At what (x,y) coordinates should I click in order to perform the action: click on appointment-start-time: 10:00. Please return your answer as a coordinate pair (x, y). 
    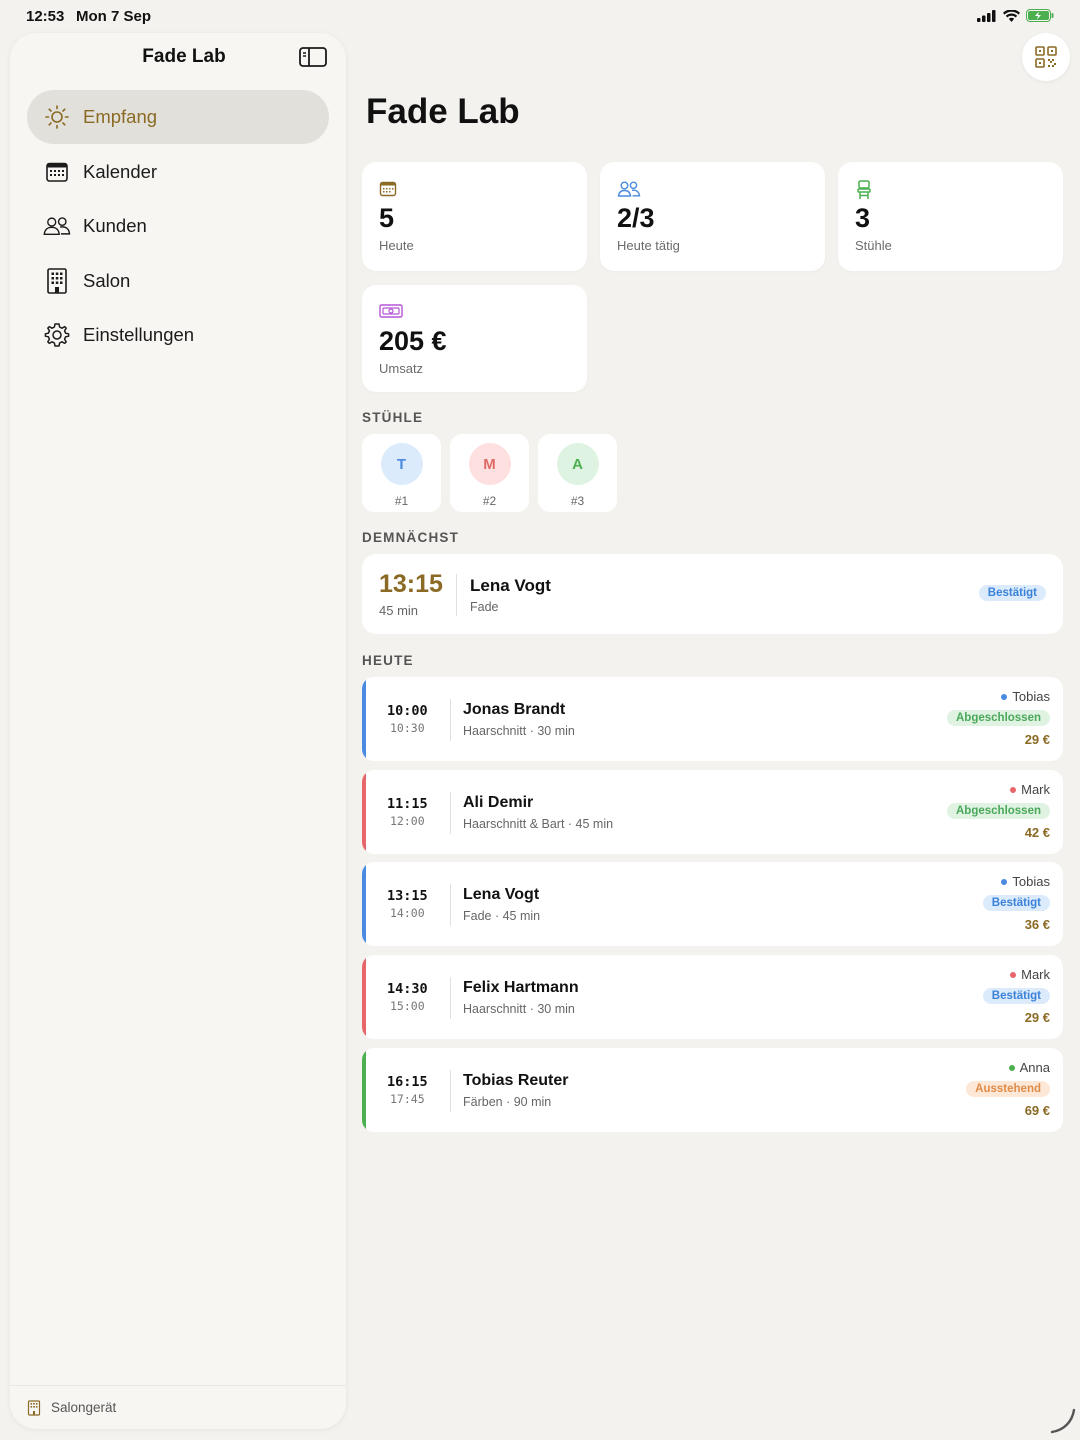
    Looking at the image, I should click on (407, 711).